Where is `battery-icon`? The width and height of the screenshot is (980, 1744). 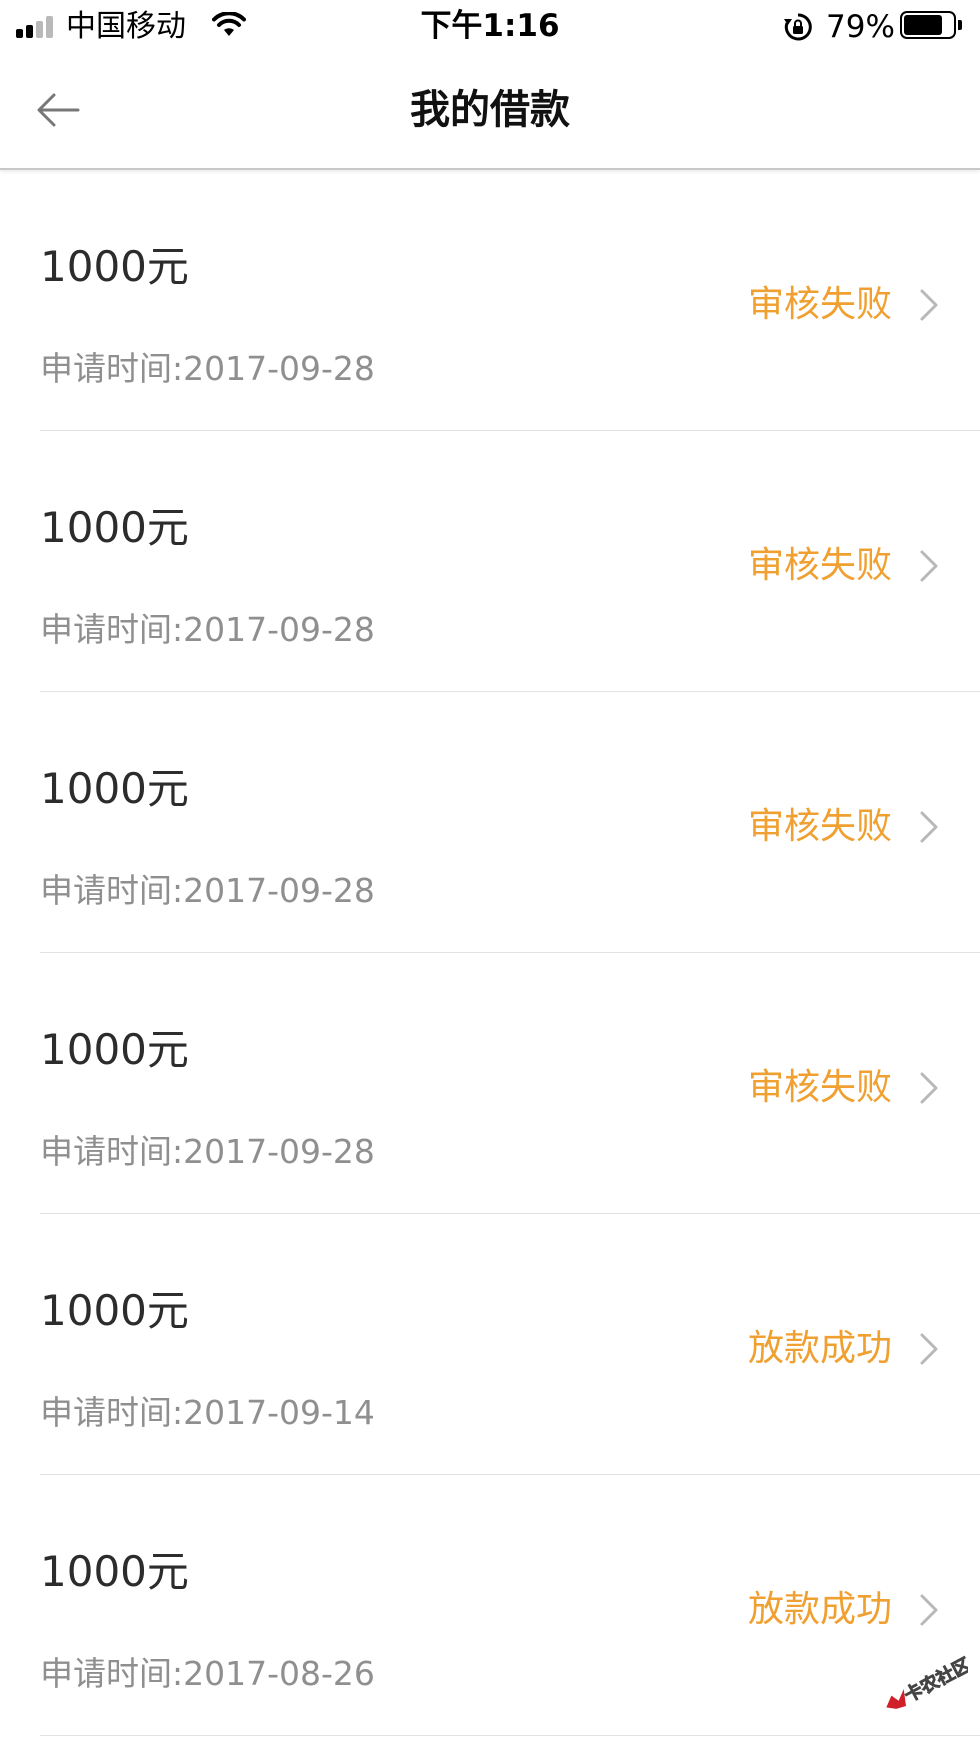 battery-icon is located at coordinates (931, 25).